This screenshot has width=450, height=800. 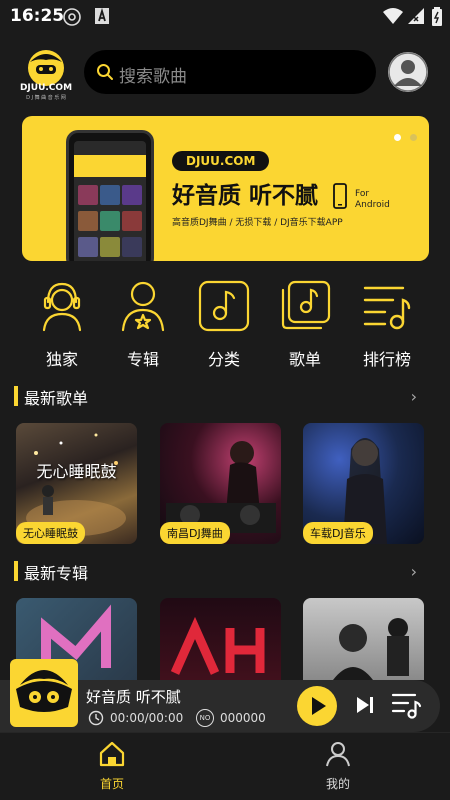 I want to click on tab-label: 首页, so click(x=111, y=784).